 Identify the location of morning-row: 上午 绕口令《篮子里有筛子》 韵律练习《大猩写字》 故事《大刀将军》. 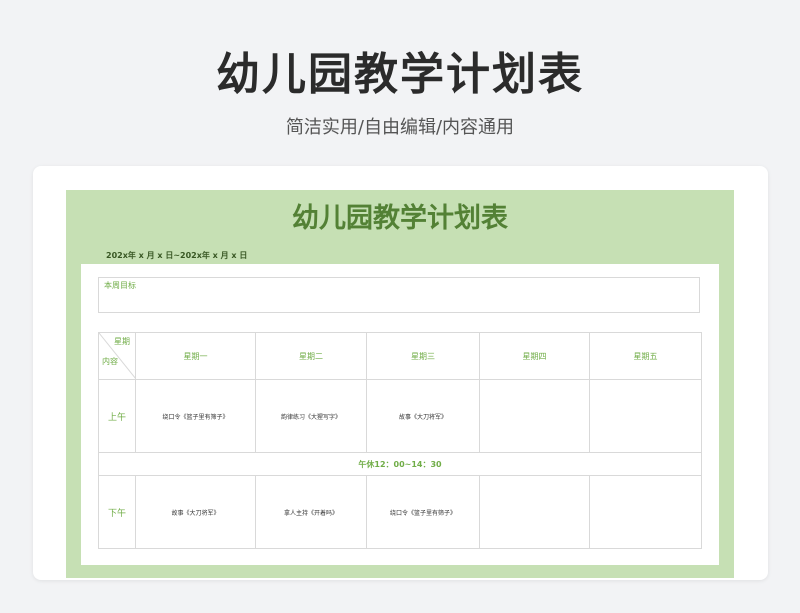
(400, 416).